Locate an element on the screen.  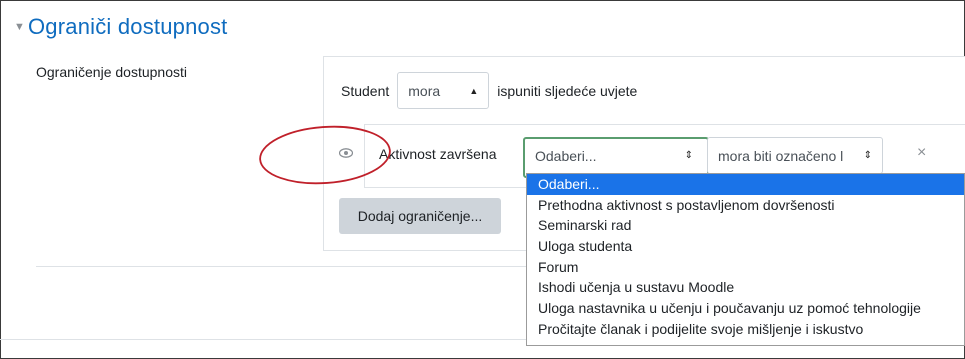
rule-mode-select: mora ▲︎ is located at coordinates (443, 90).